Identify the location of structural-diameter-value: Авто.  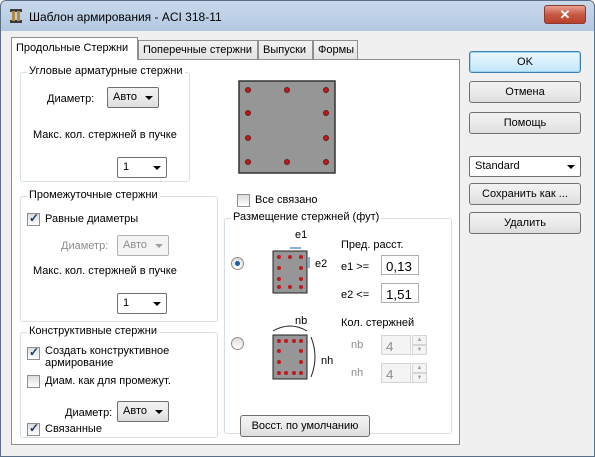
(135, 411).